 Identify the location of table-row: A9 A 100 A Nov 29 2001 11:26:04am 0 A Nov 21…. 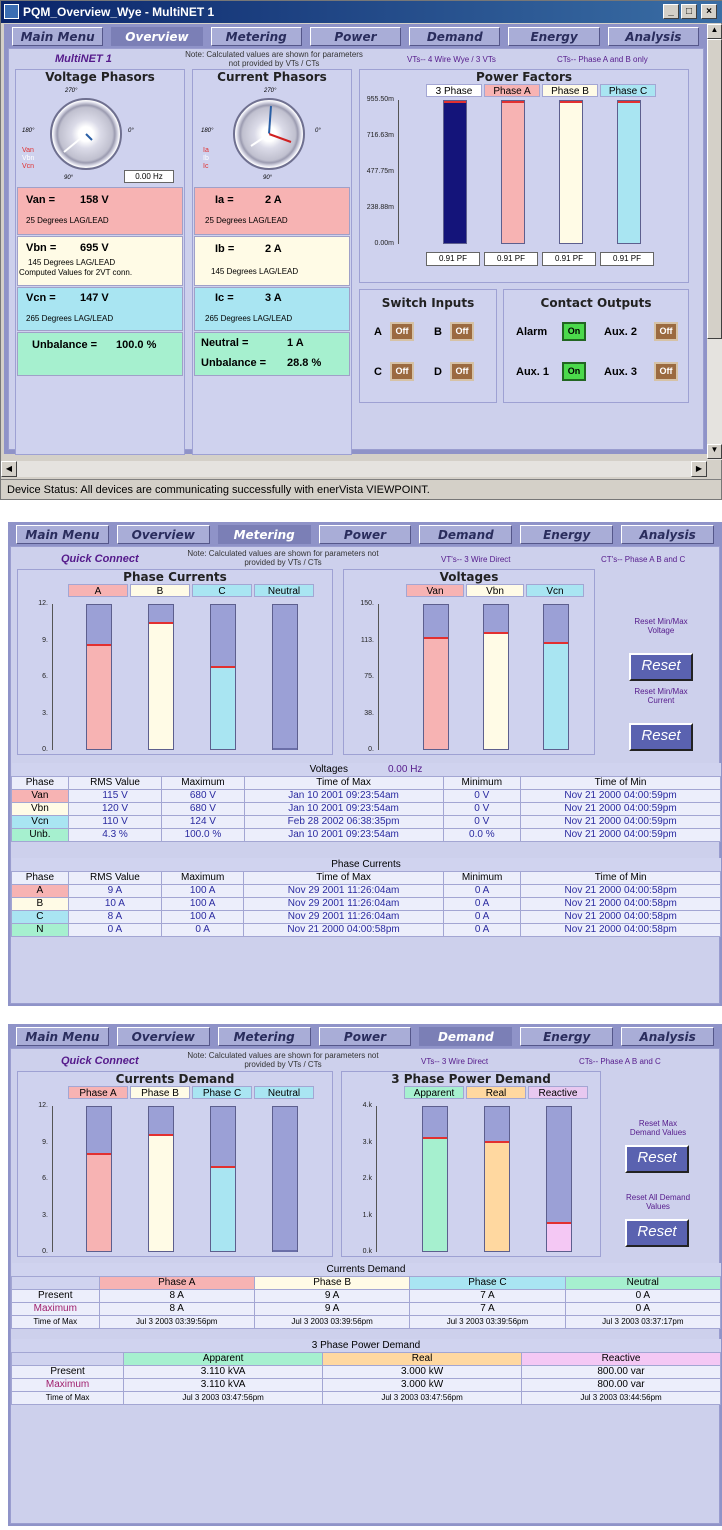
(366, 890).